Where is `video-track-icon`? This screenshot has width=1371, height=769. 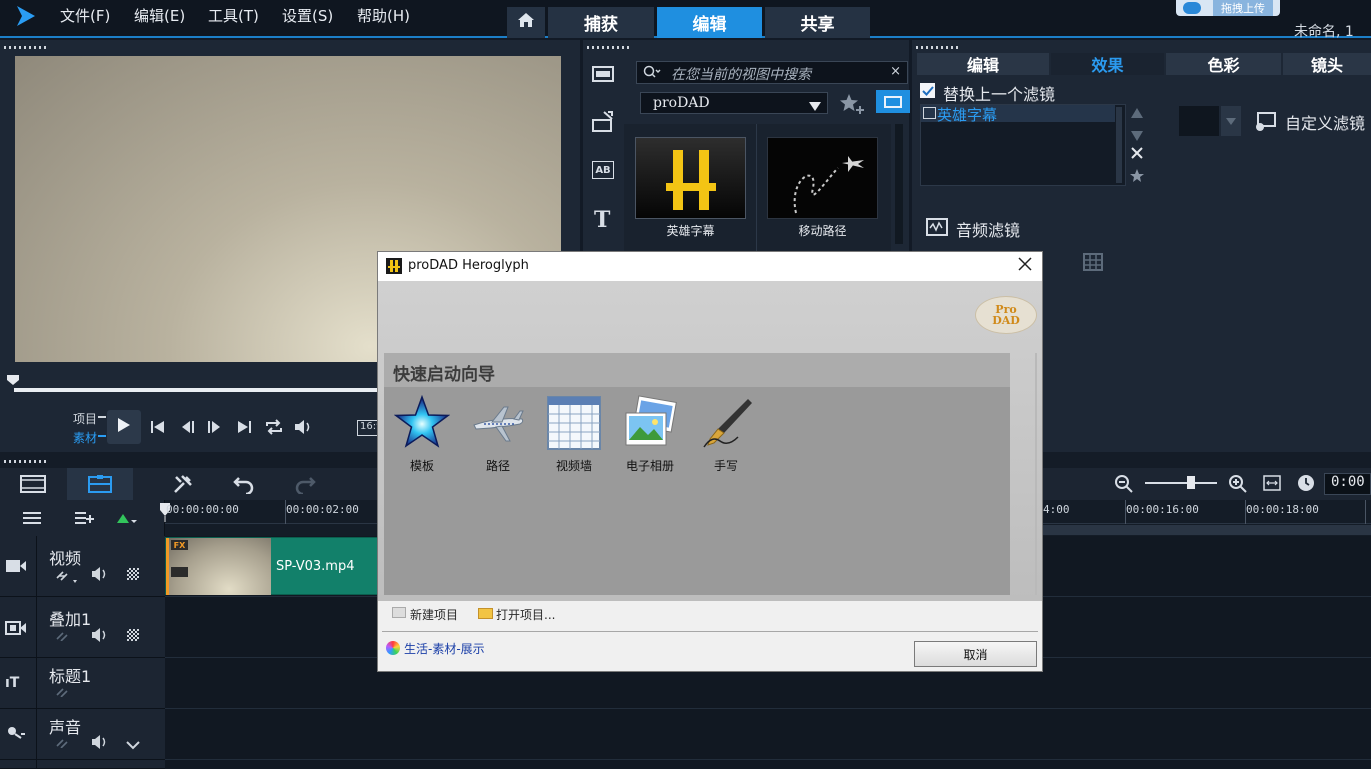
video-track-icon is located at coordinates (16, 568).